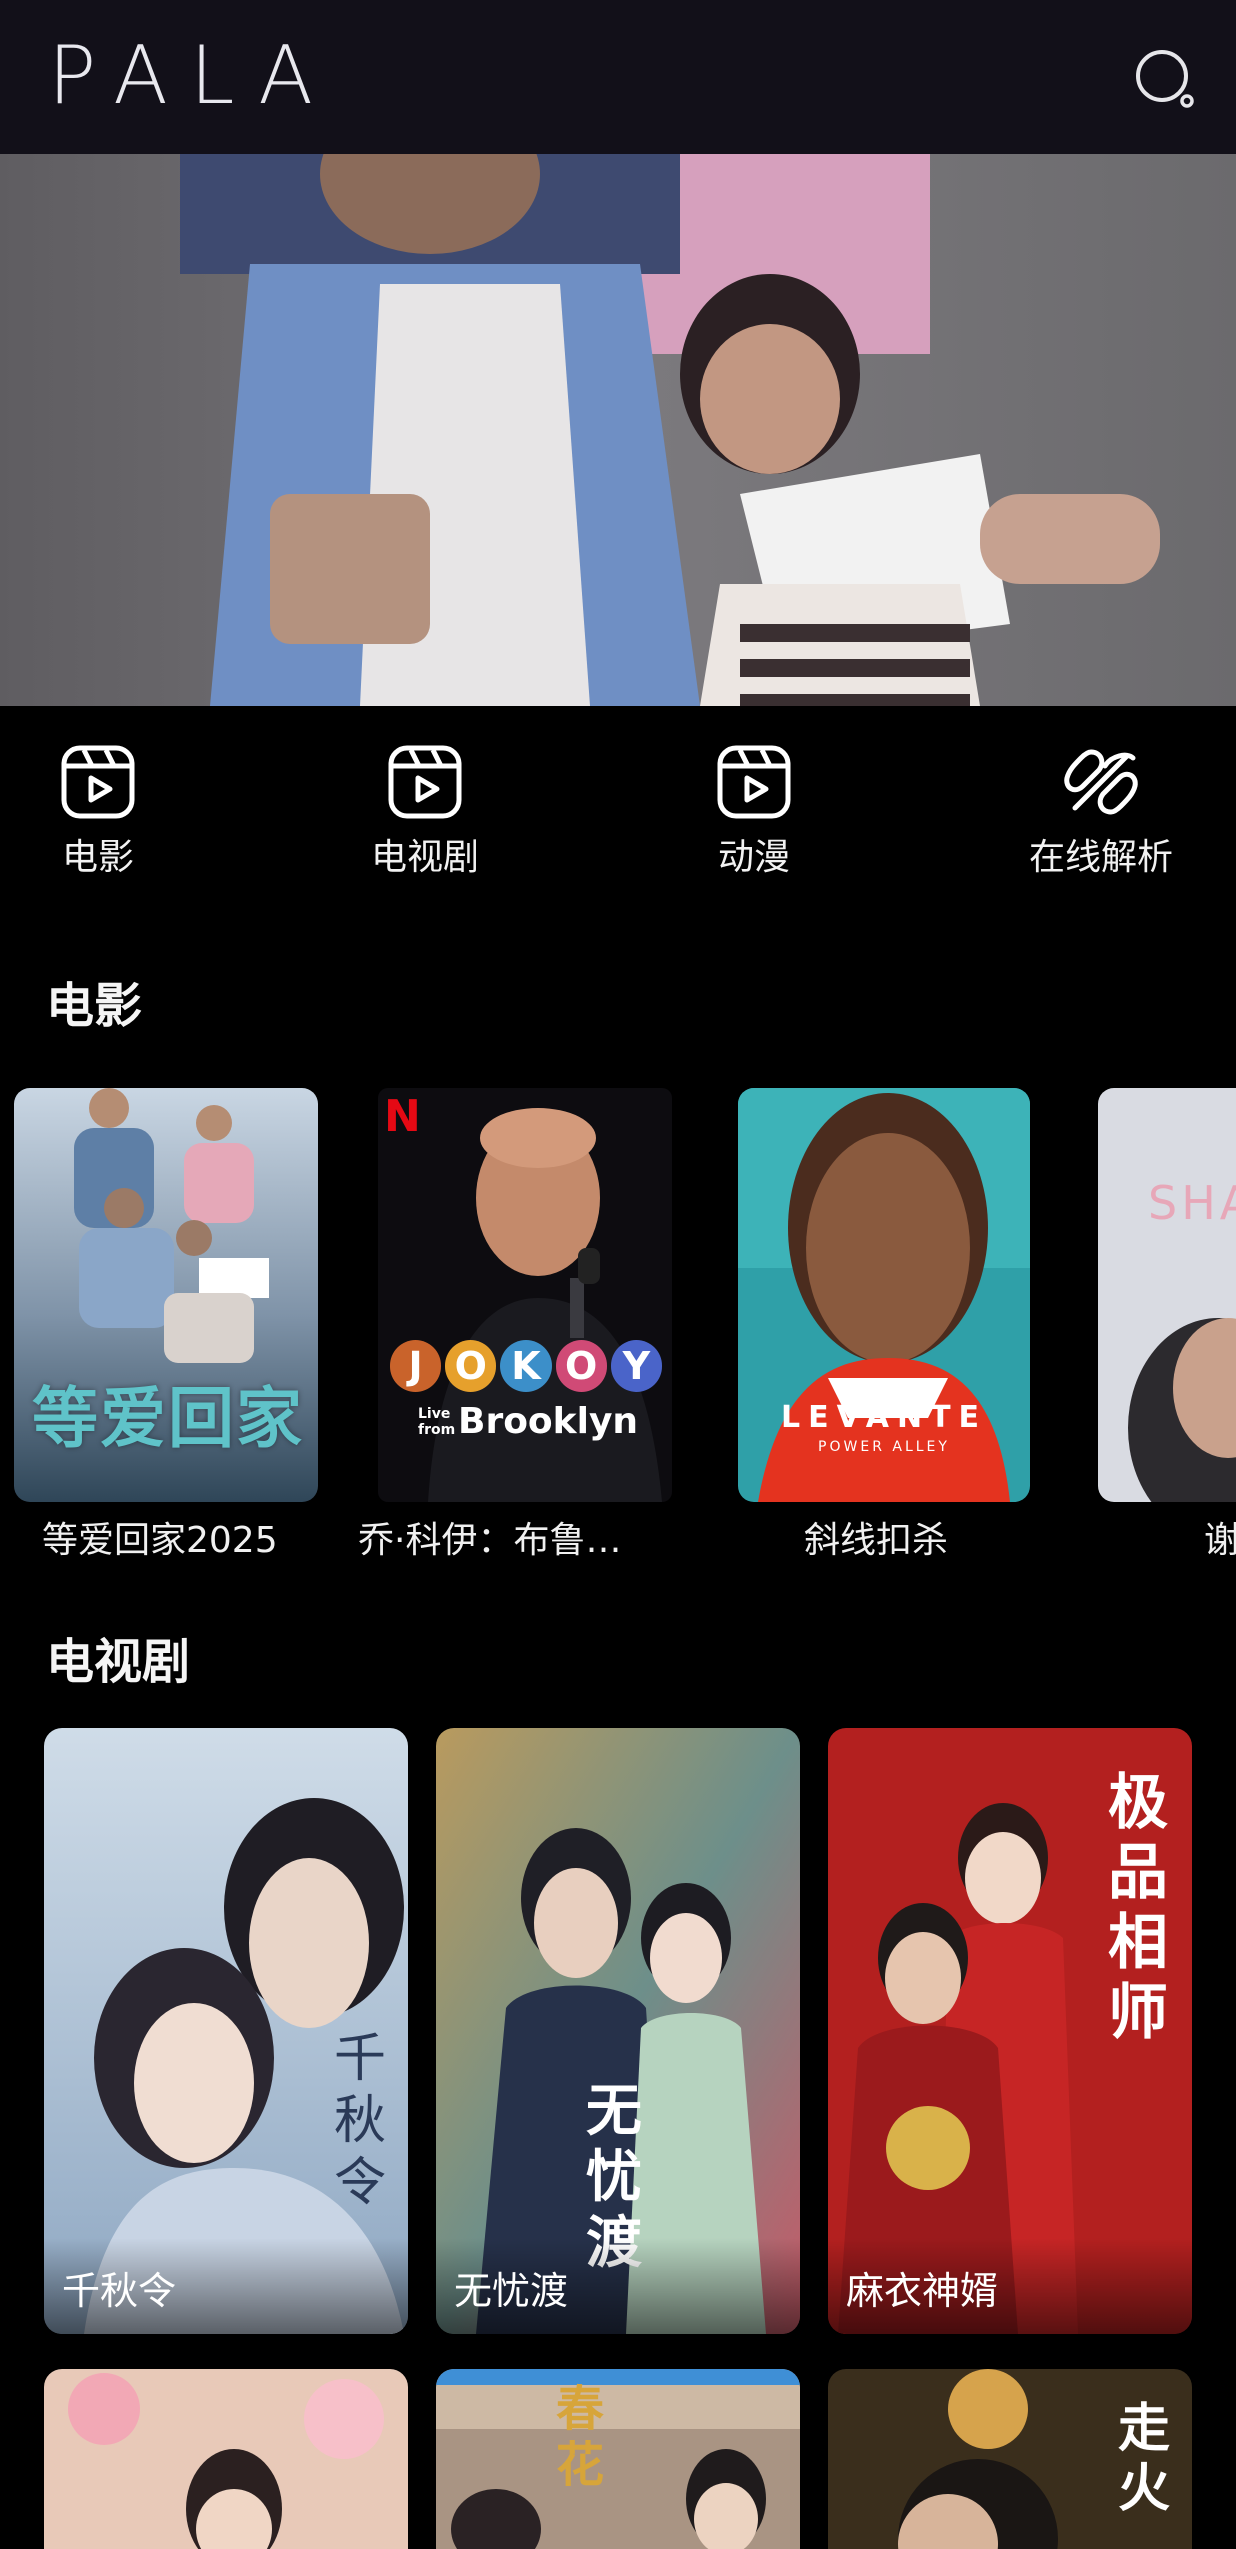  I want to click on poster-small-text: Live from, so click(437, 1422).